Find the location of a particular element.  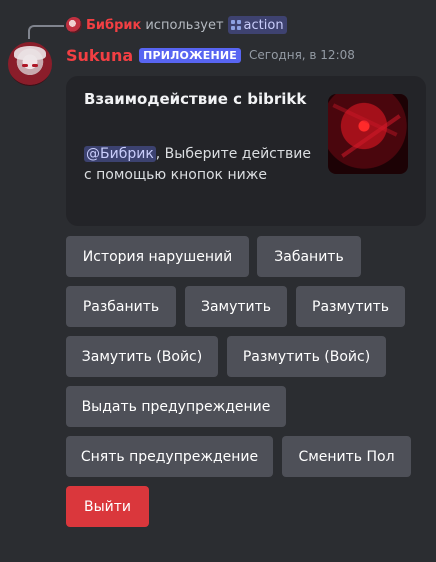

slash-command-chip: action is located at coordinates (257, 25).